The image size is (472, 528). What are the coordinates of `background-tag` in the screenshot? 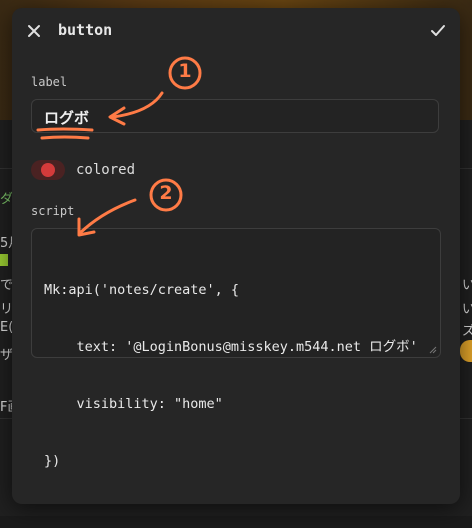 It's located at (4, 260).